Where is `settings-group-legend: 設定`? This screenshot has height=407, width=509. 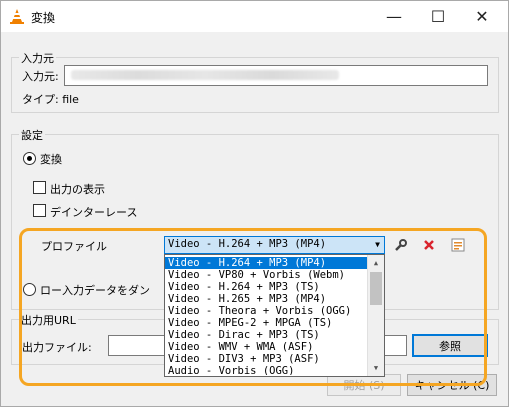 settings-group-legend: 設定 is located at coordinates (32, 135).